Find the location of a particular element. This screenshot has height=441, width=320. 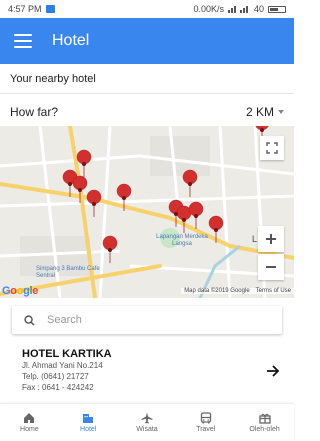

nav-label-hotel: Hotel is located at coordinates (88, 429).